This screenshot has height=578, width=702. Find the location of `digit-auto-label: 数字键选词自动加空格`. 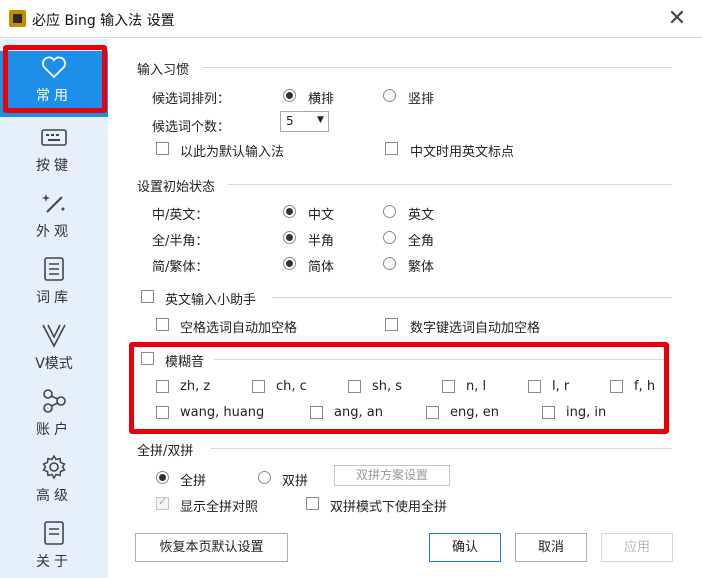

digit-auto-label: 数字键选词自动加空格 is located at coordinates (475, 328).